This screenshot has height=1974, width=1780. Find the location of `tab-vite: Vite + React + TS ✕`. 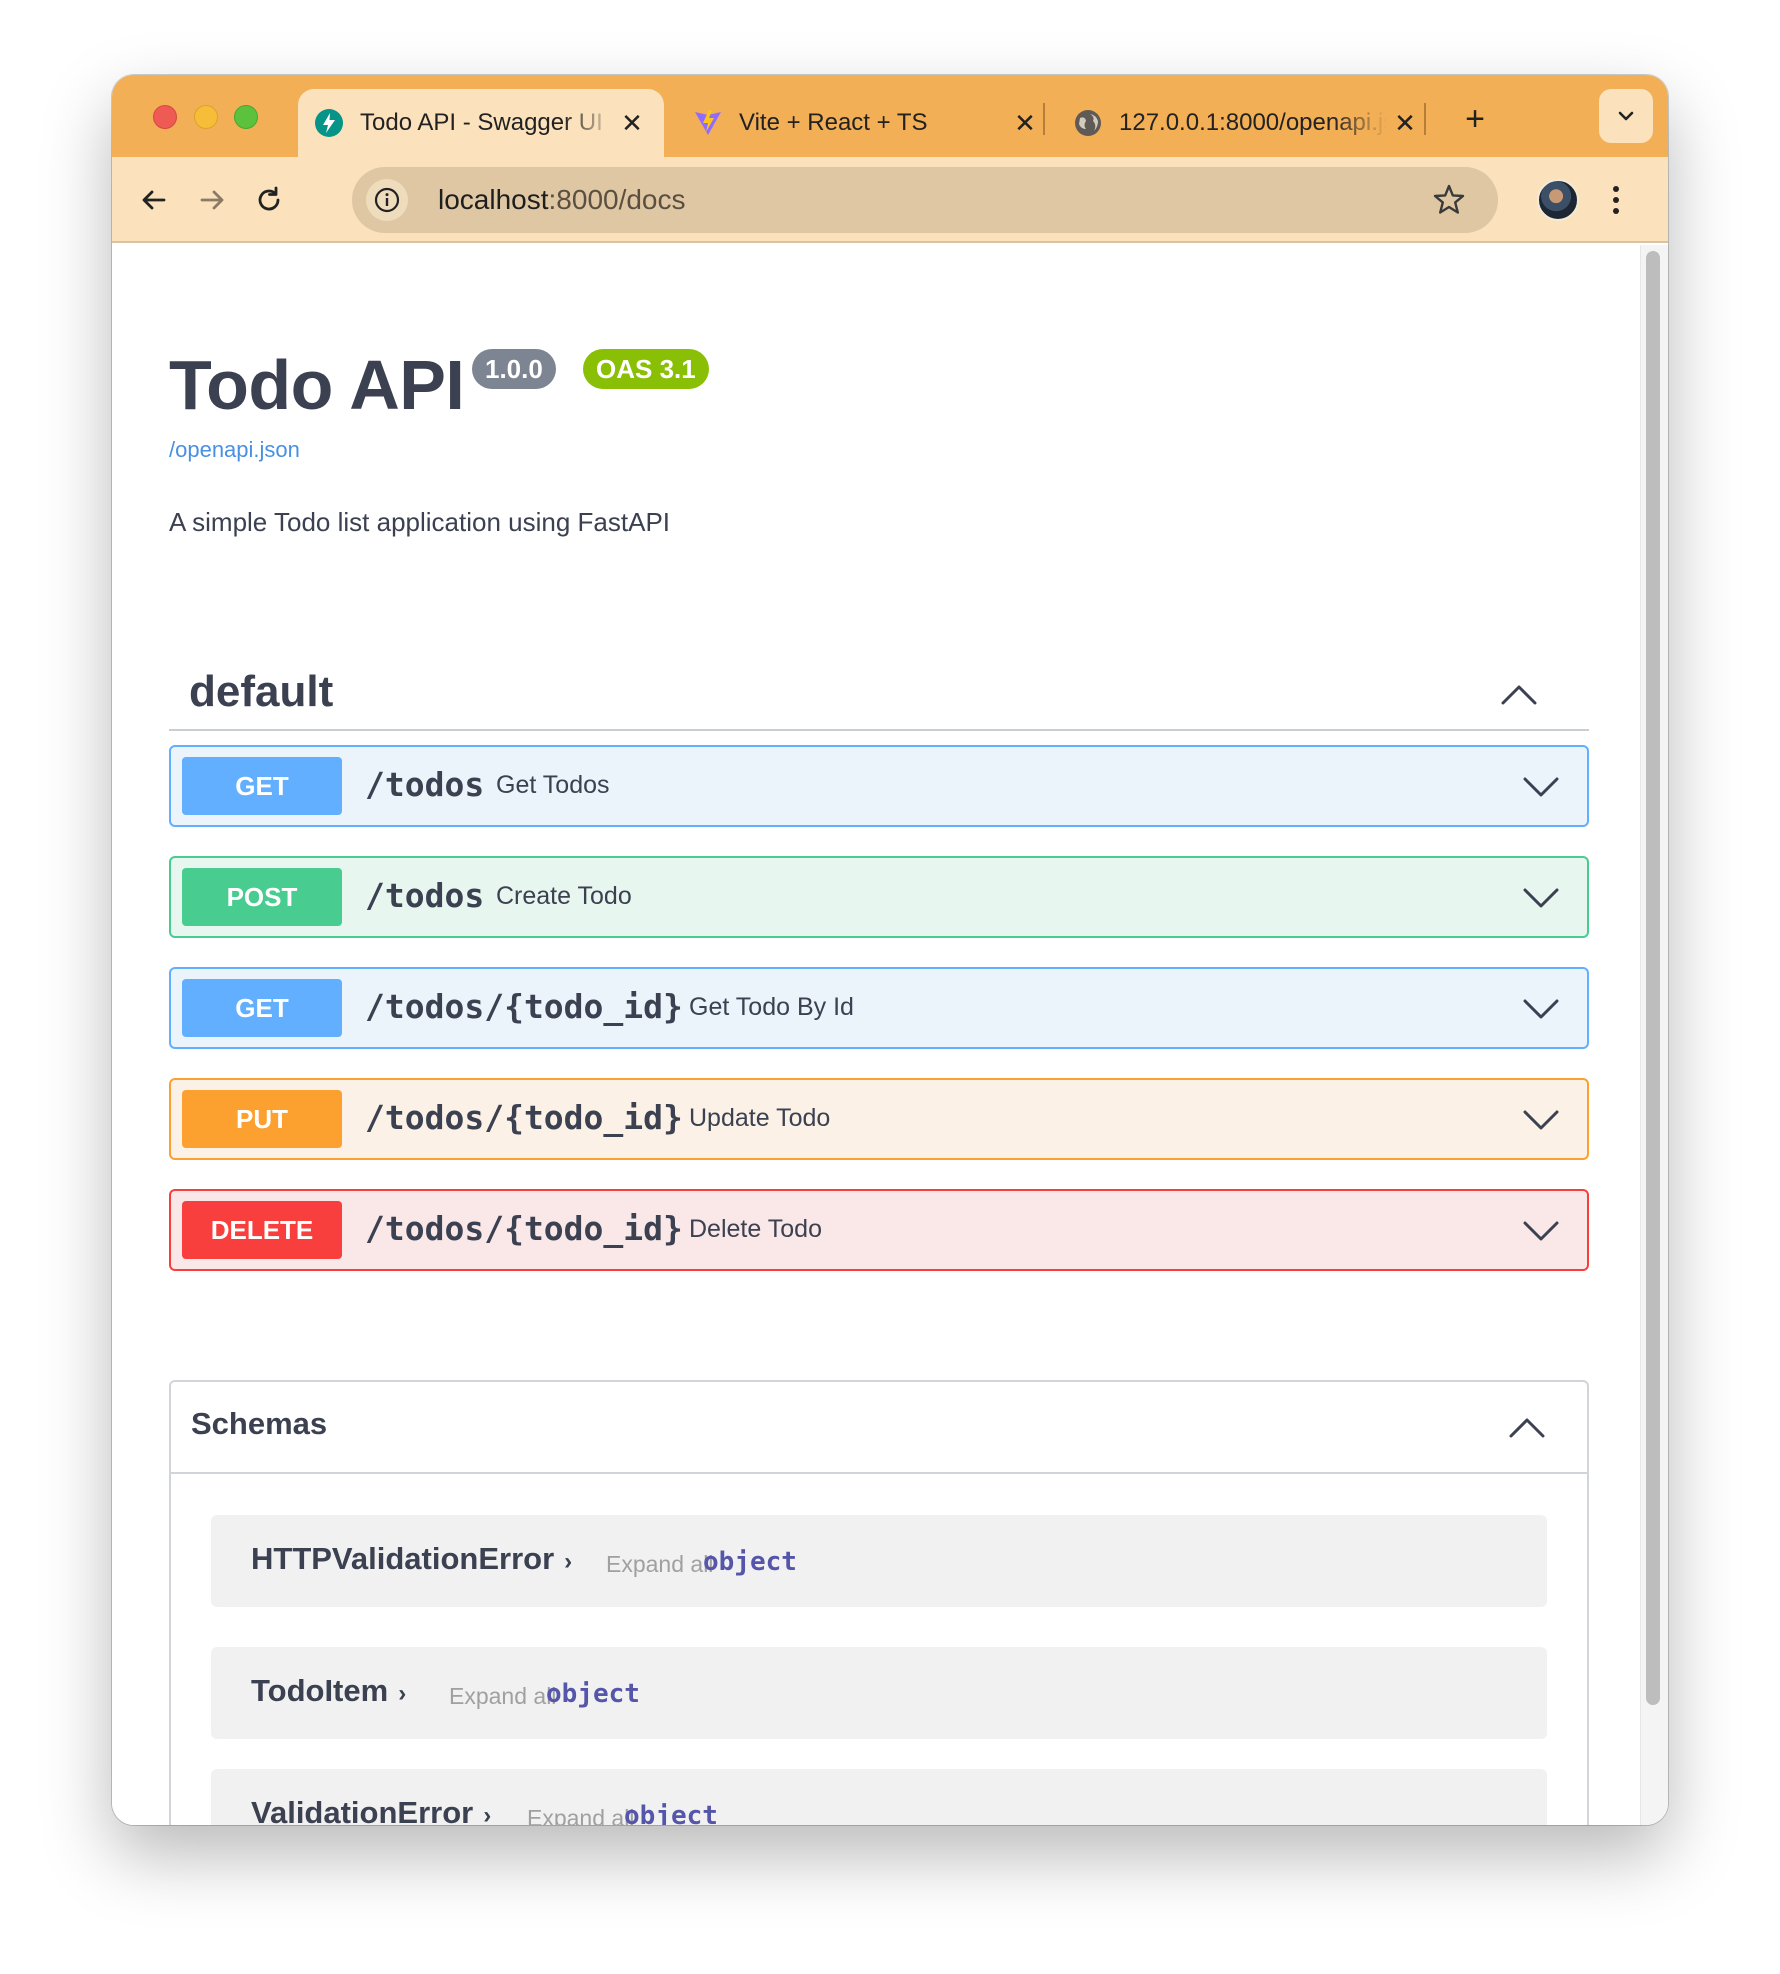

tab-vite: Vite + React + TS ✕ is located at coordinates (867, 123).